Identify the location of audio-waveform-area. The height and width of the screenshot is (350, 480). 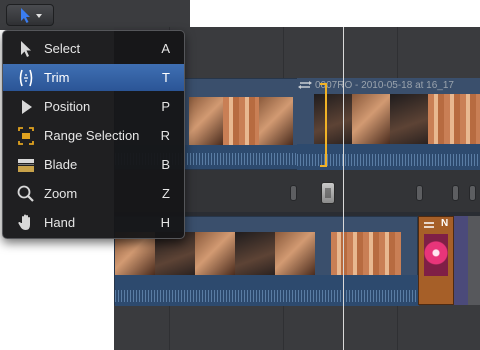
(267, 290).